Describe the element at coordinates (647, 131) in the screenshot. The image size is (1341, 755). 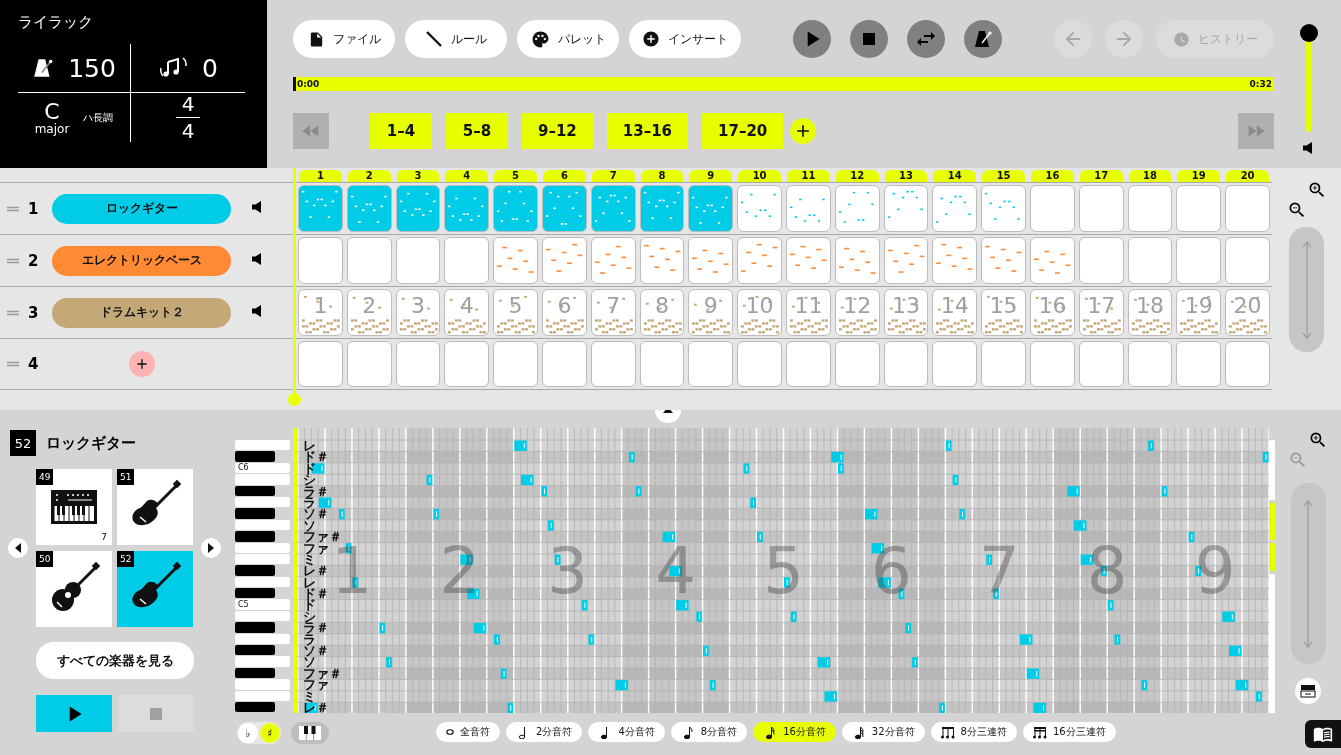
I see `measure-range-button: 13–16` at that location.